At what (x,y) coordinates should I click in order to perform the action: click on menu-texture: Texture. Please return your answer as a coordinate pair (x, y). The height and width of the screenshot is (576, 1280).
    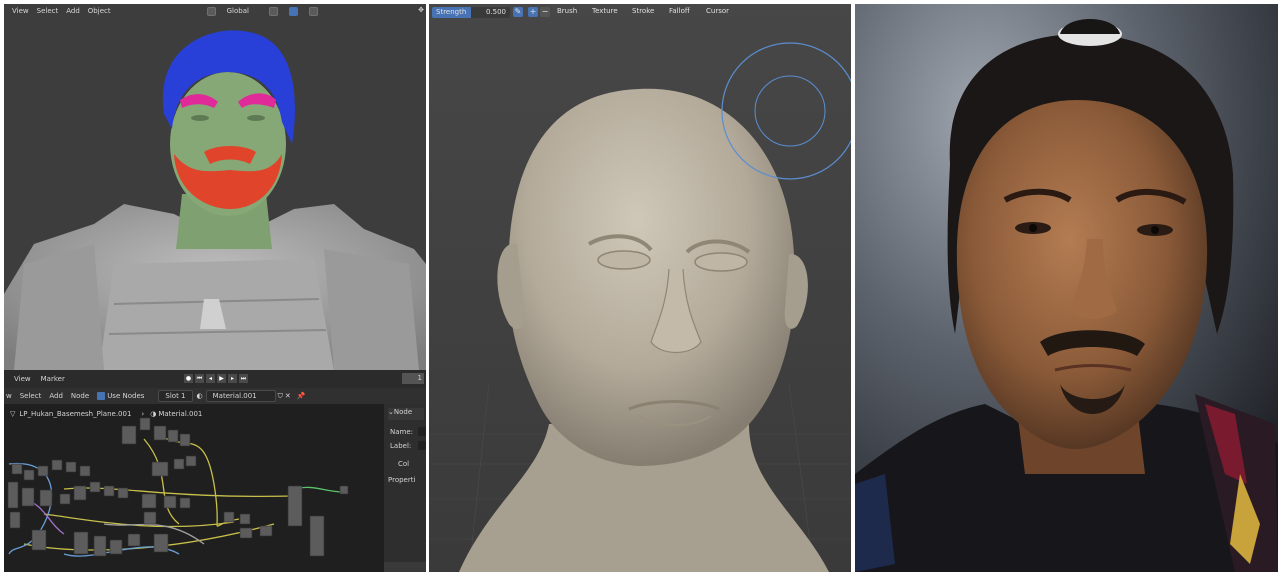
    Looking at the image, I should click on (605, 11).